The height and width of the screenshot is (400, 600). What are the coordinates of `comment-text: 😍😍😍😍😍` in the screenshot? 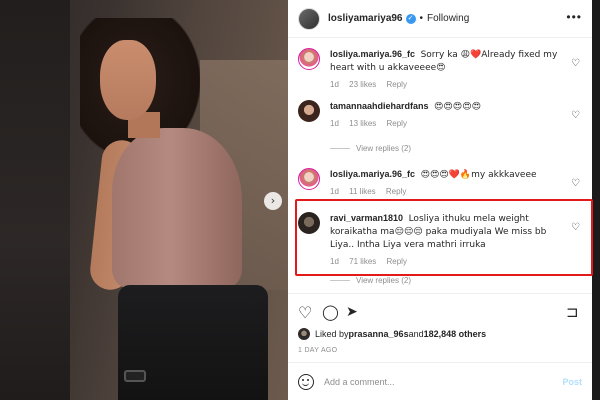 It's located at (457, 107).